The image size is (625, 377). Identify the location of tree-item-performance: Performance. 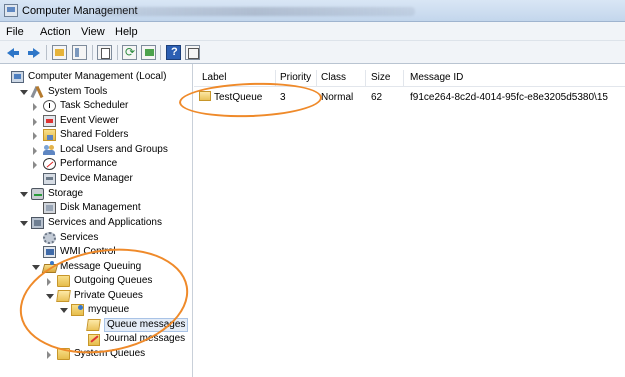
(74, 164).